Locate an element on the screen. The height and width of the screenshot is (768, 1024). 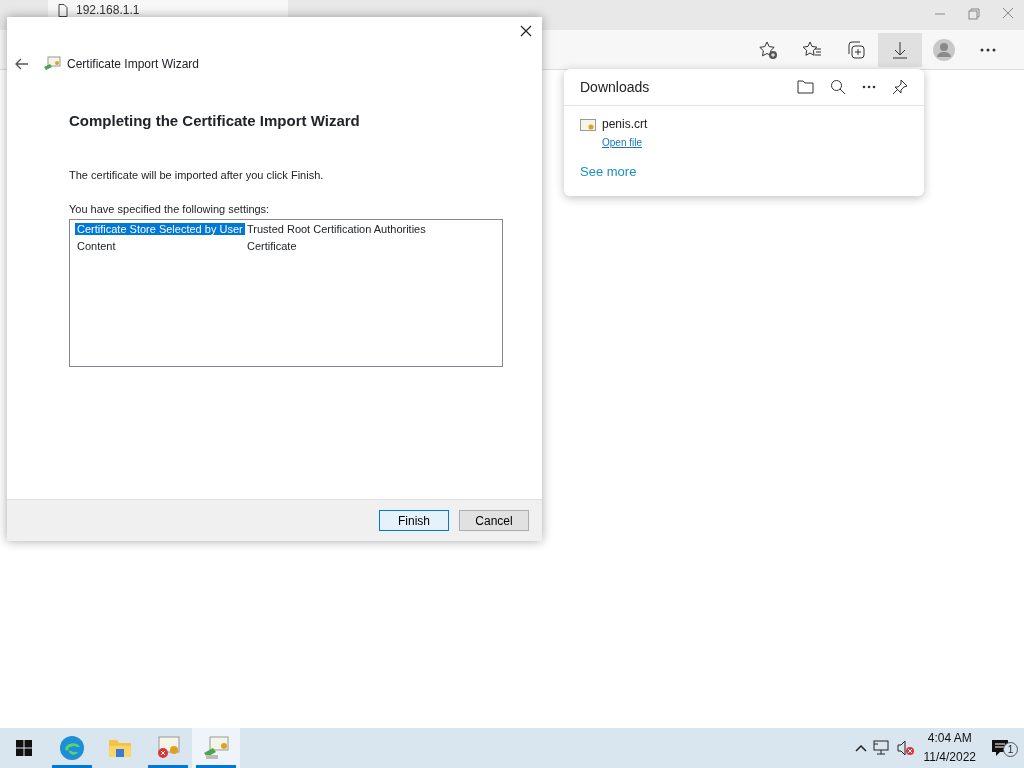
dialog-button: Cancel is located at coordinates (494, 520).